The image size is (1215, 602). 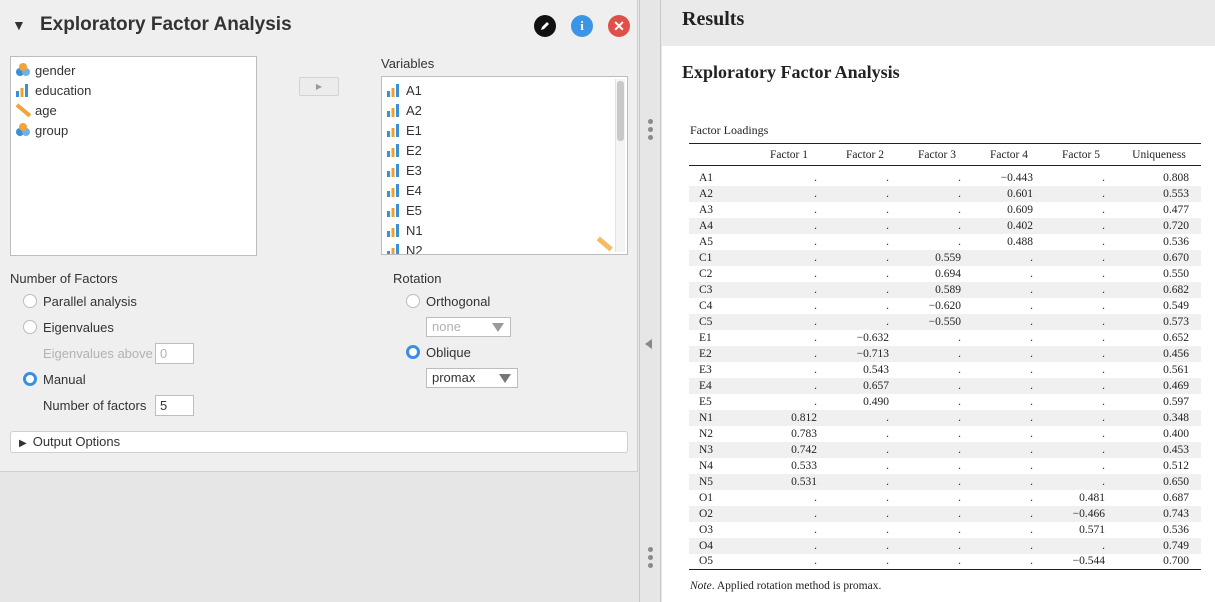 I want to click on variables-scrollbar, so click(x=620, y=165).